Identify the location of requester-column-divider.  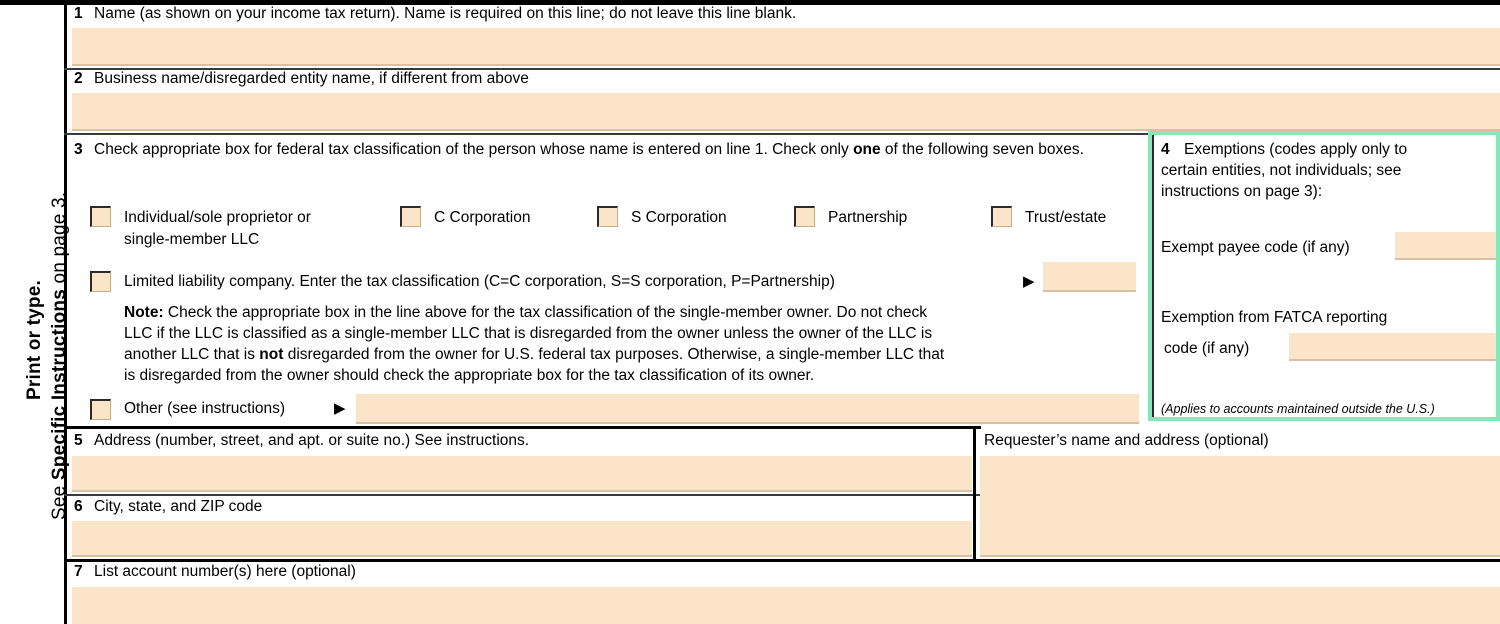
(974, 494).